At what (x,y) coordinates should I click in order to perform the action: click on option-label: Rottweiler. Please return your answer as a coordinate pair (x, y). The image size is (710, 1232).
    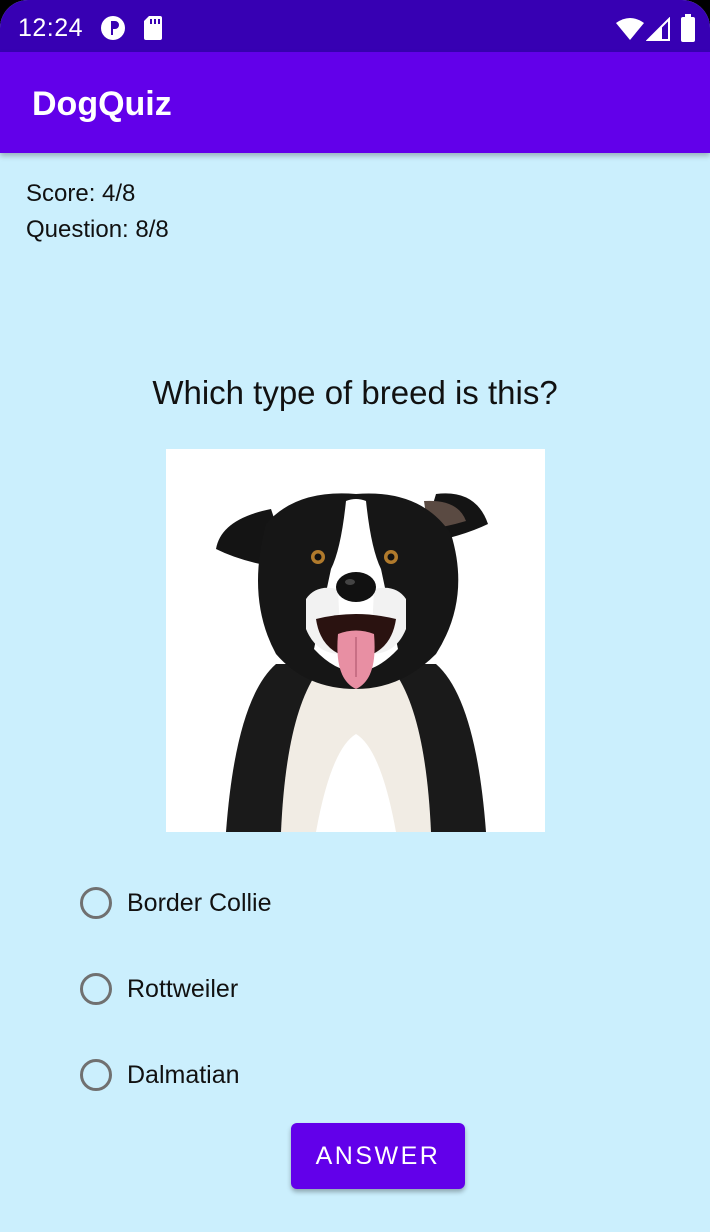
    Looking at the image, I should click on (183, 988).